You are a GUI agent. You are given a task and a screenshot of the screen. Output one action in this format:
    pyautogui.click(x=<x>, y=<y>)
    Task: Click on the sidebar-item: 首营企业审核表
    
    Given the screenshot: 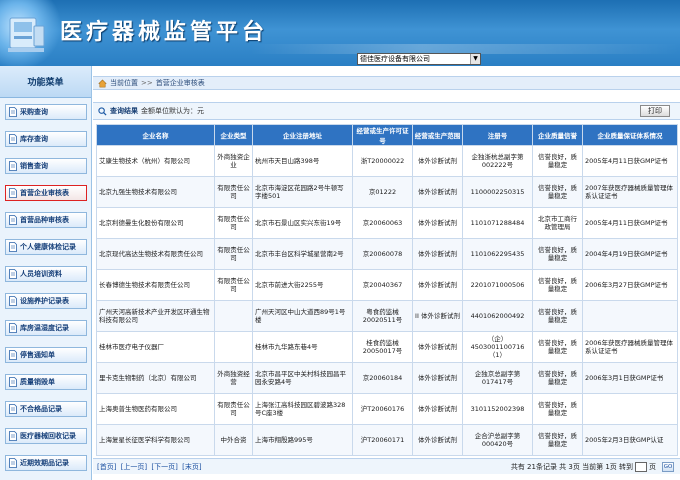 What is the action you would take?
    pyautogui.click(x=46, y=193)
    